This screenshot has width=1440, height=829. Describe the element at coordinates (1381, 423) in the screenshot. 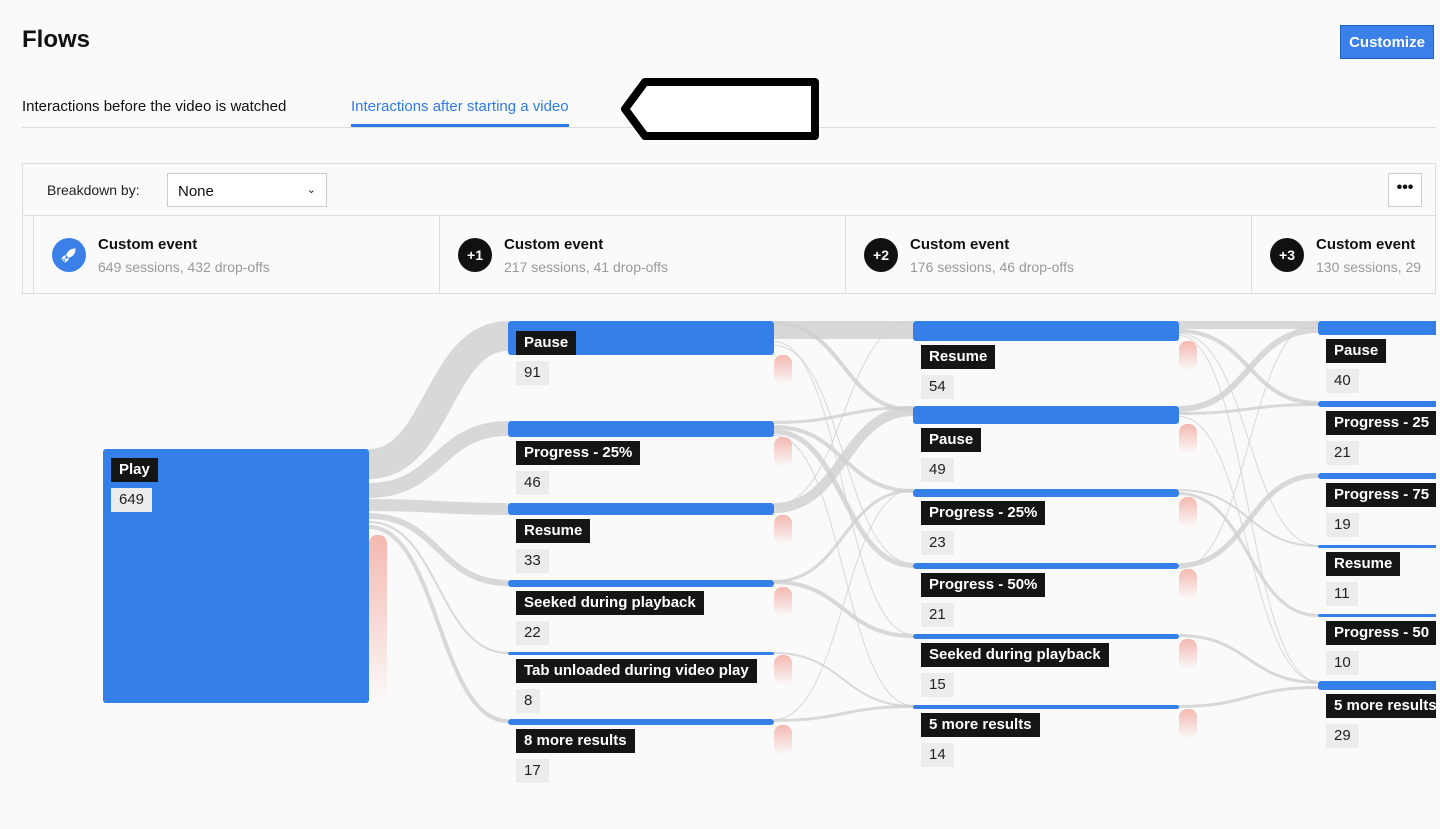

I see `node-label: Progress - 25` at that location.